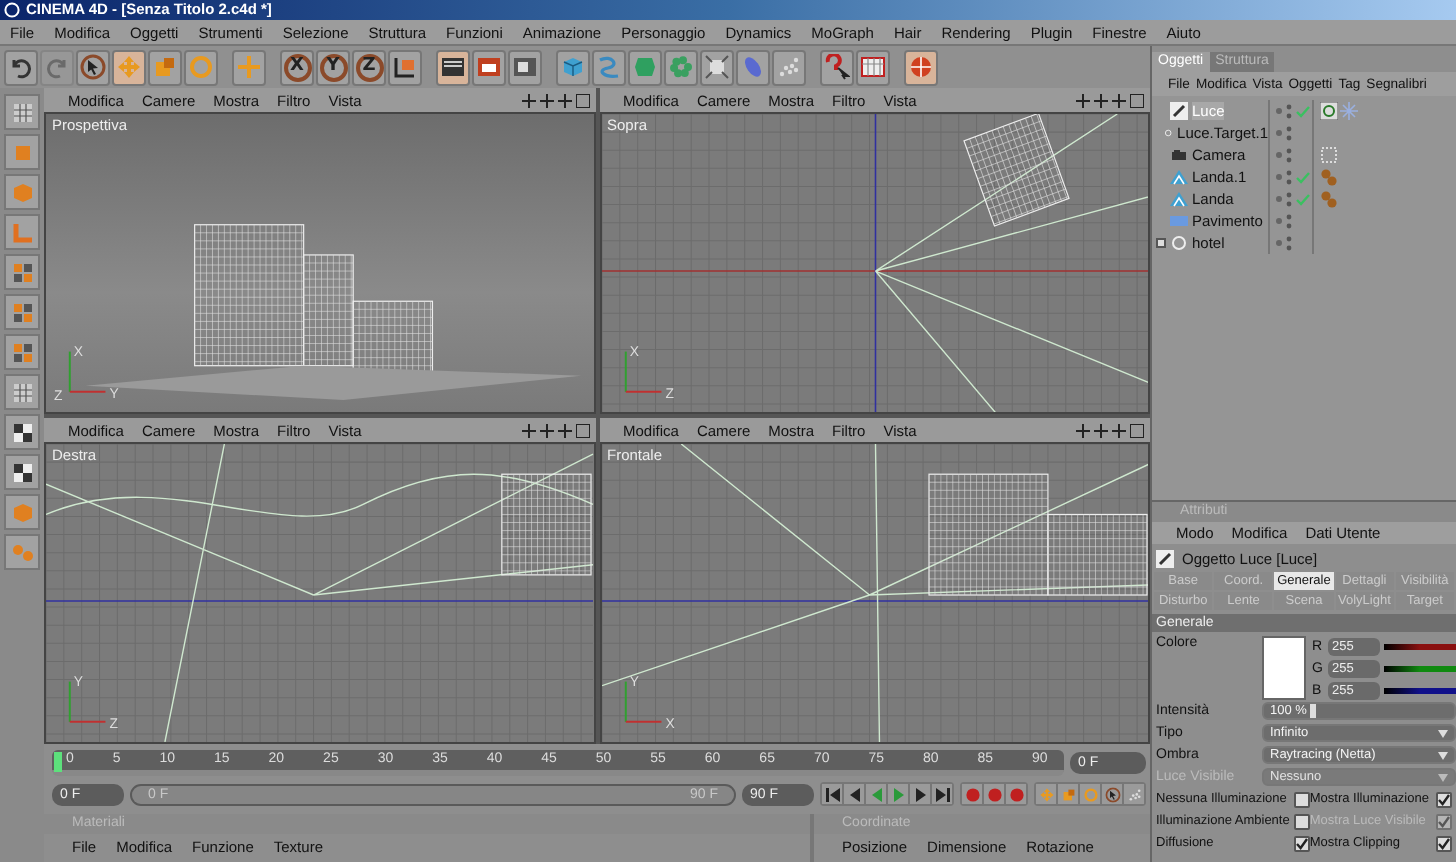 Image resolution: width=1456 pixels, height=862 pixels. Describe the element at coordinates (753, 67) in the screenshot. I see `ellipse-icon` at that location.